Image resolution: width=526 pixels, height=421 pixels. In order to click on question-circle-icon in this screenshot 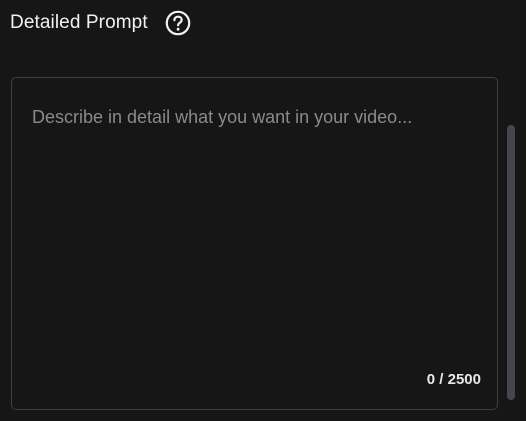, I will do `click(178, 23)`.